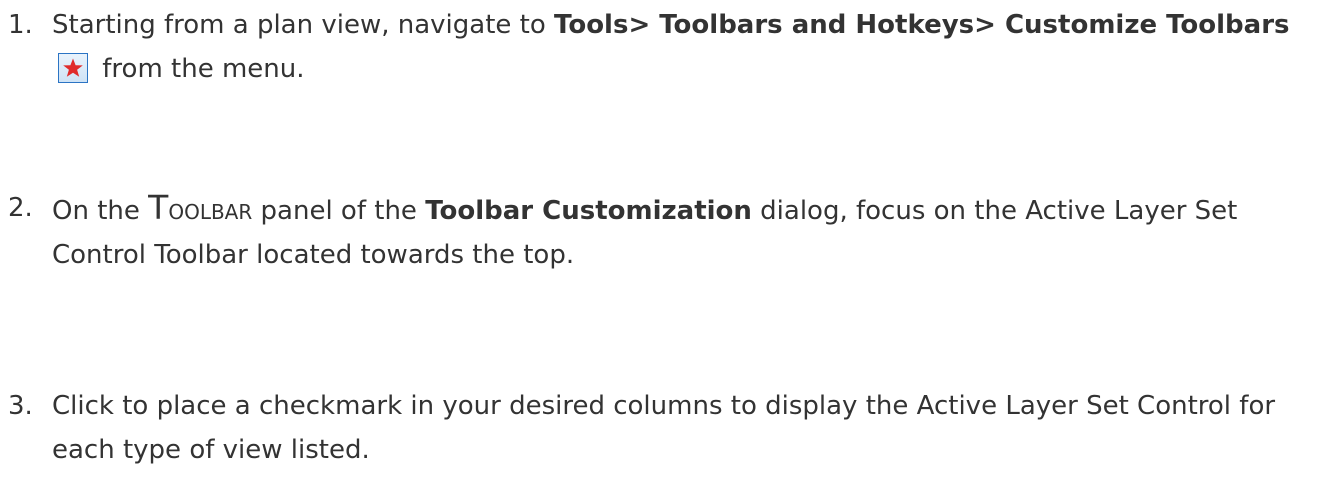  What do you see at coordinates (588, 211) in the screenshot?
I see `dialog-name: Toolbar Customization` at bounding box center [588, 211].